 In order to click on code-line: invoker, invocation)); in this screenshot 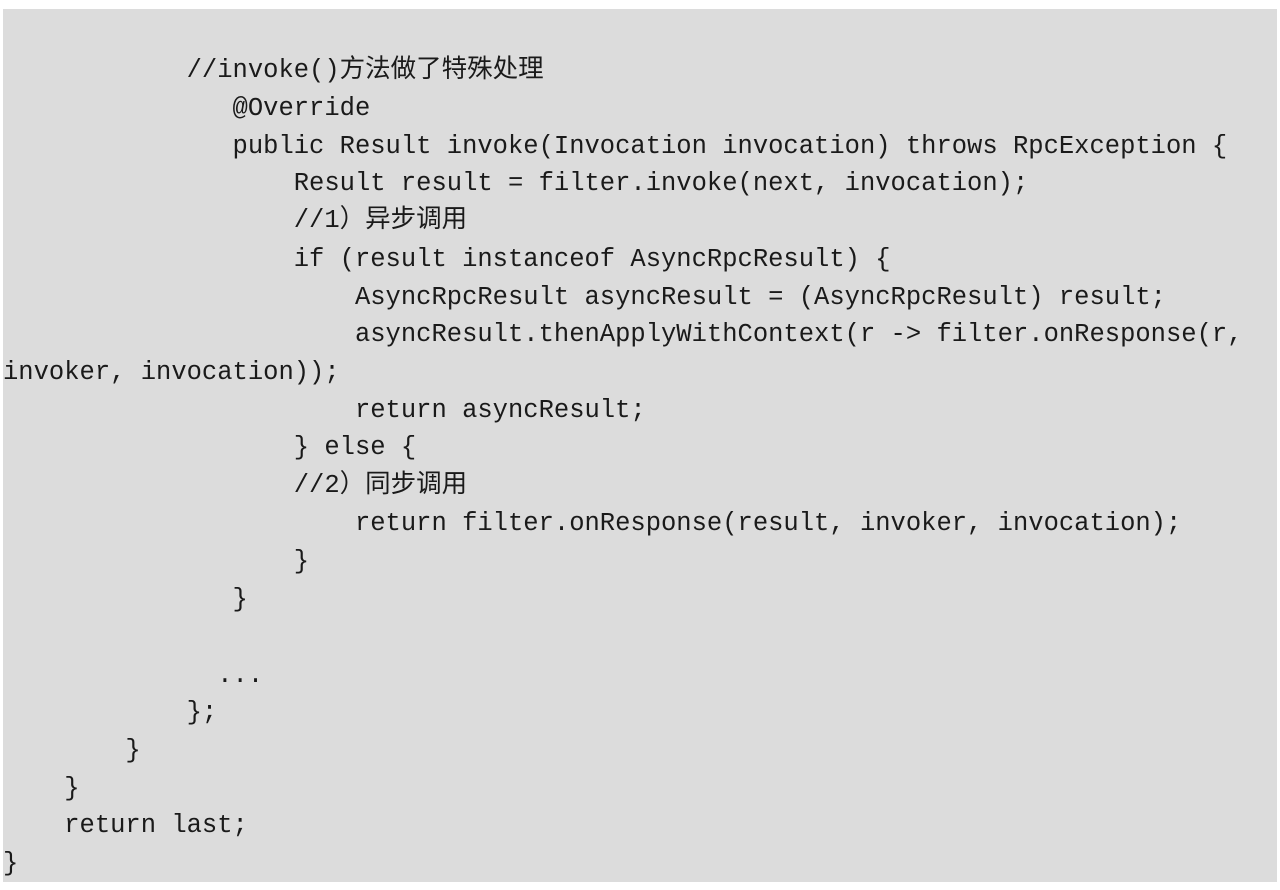, I will do `click(171, 372)`.